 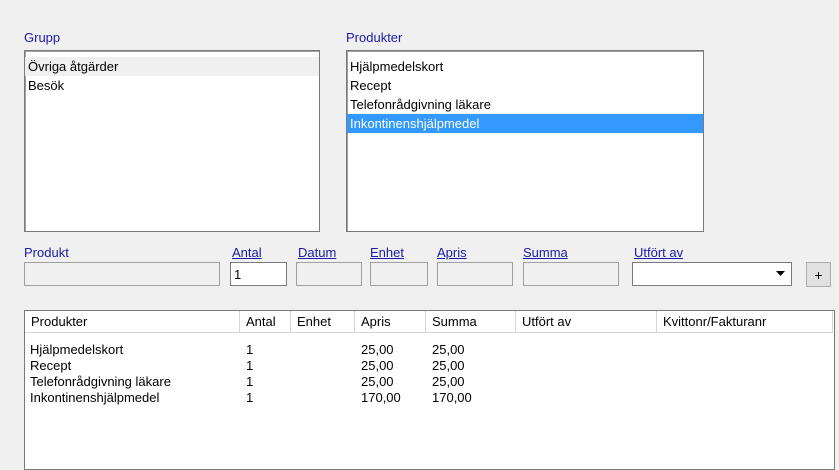 I want to click on antal-field: 1, so click(x=258, y=274).